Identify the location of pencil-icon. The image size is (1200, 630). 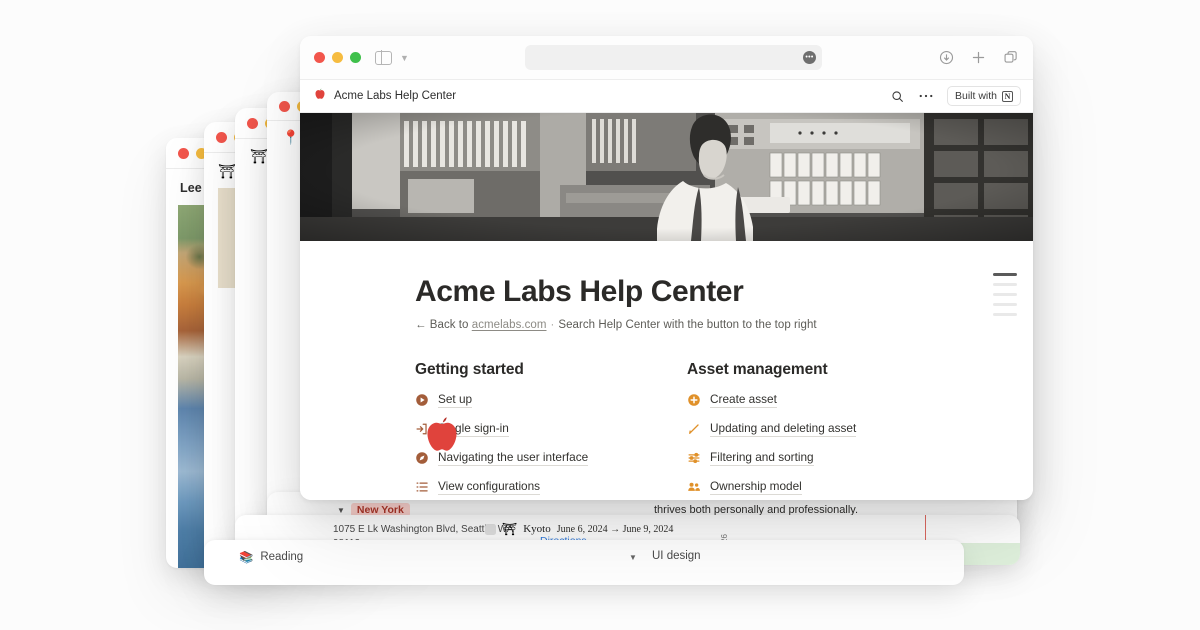
(694, 429).